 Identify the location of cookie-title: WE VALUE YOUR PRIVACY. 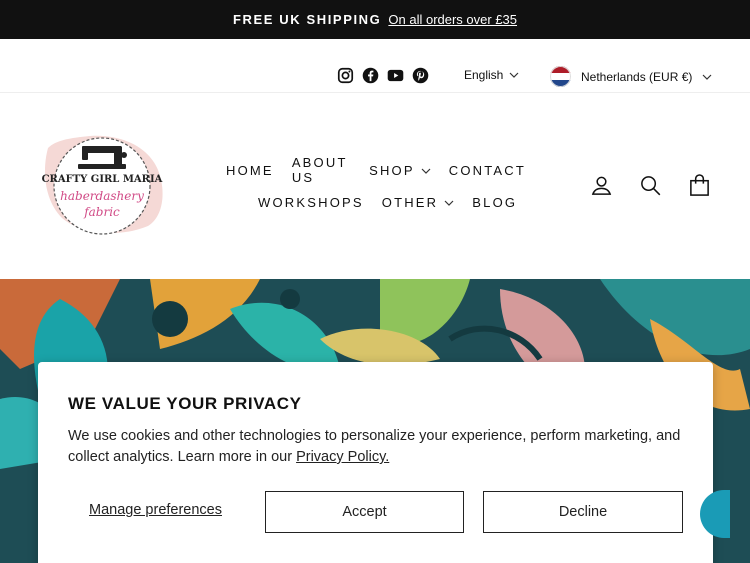
(185, 403).